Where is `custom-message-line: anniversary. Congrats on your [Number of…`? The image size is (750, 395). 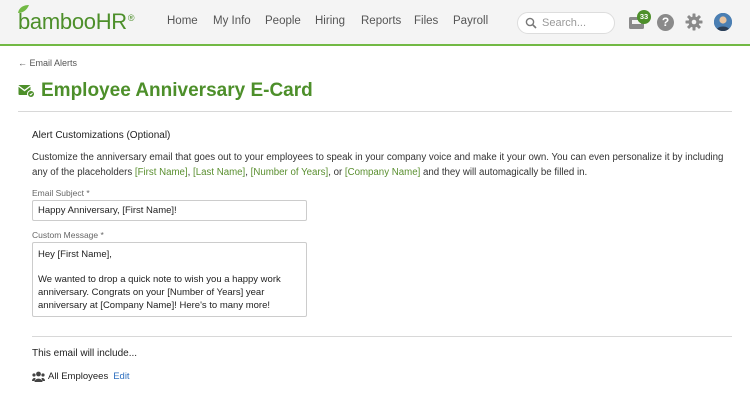
custom-message-line: anniversary. Congrats on your [Number of… is located at coordinates (151, 292).